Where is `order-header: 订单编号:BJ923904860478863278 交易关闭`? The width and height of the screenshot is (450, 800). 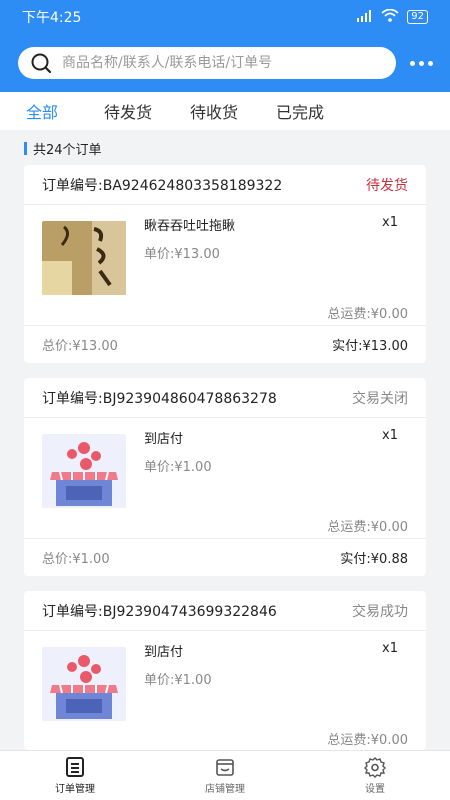 order-header: 订单编号:BJ923904860478863278 交易关闭 is located at coordinates (225, 398).